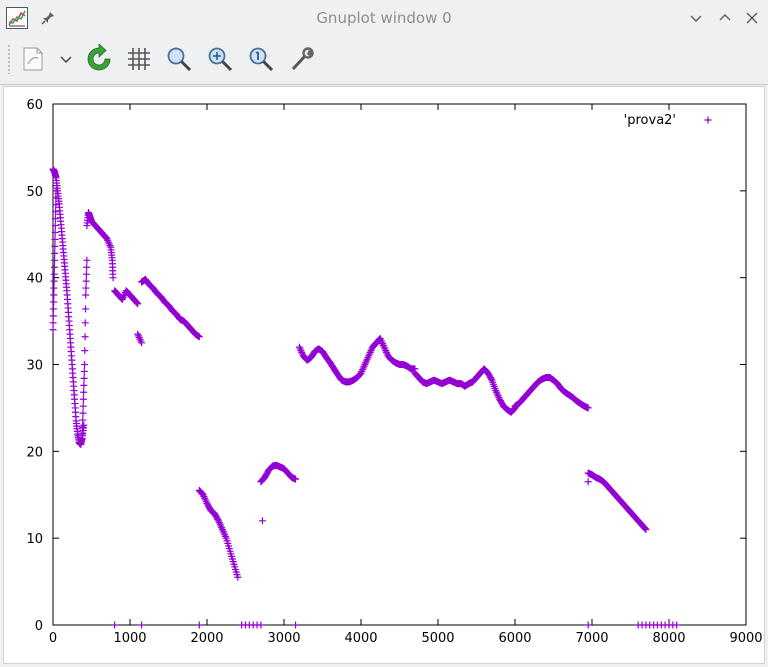 The image size is (768, 667). I want to click on x-tick-label: 1000, so click(129, 638).